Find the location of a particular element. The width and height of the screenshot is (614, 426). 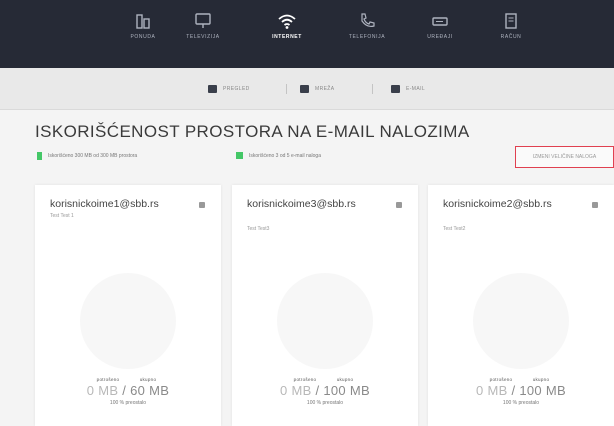

nav-item-telefonija: TELEFONIJA is located at coordinates (367, 26).